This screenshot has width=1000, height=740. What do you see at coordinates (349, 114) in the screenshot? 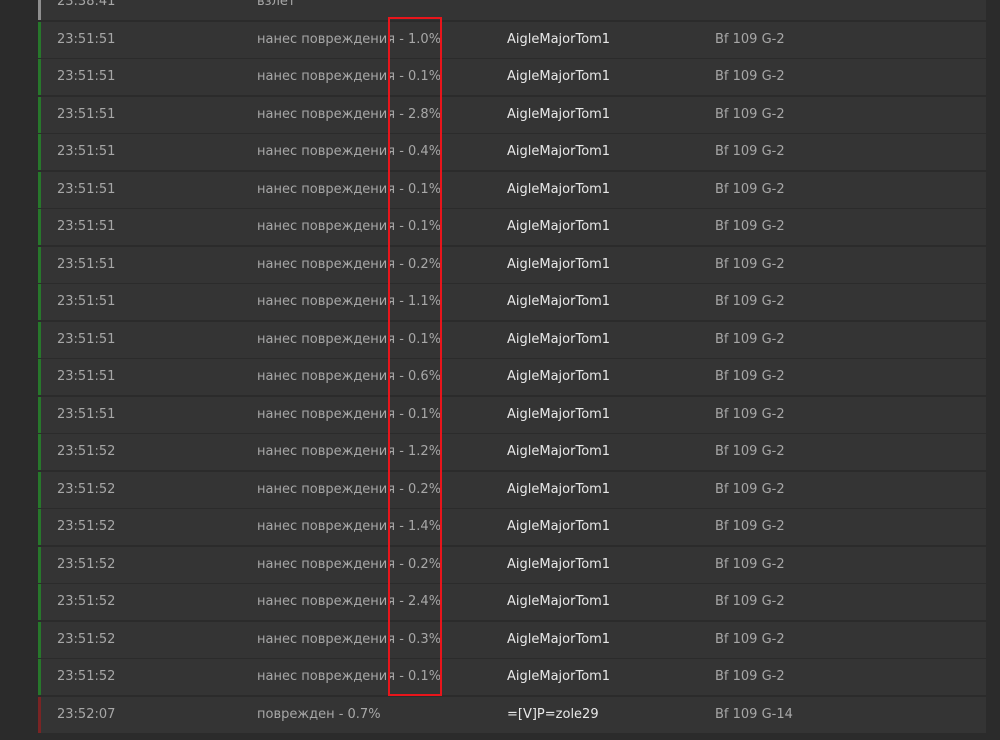
I see `event-description: нанес повреждения - 2.8%` at bounding box center [349, 114].